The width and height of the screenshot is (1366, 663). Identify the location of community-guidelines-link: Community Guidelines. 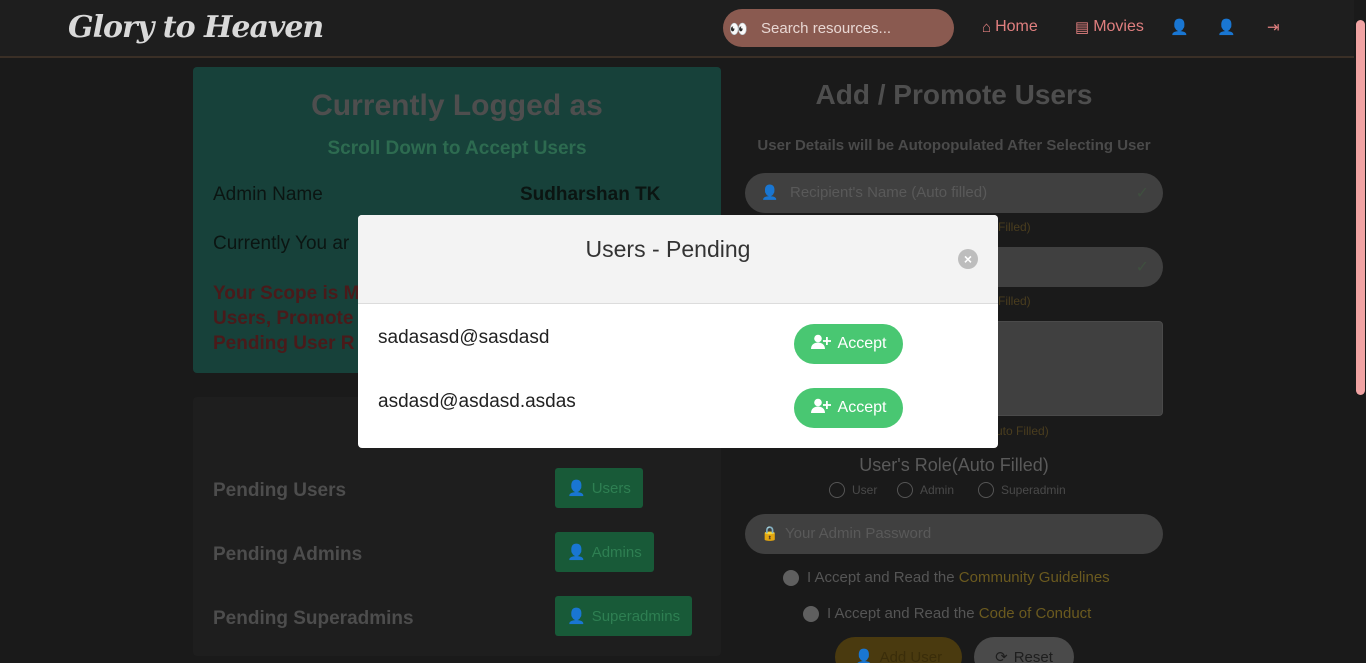
(1034, 577).